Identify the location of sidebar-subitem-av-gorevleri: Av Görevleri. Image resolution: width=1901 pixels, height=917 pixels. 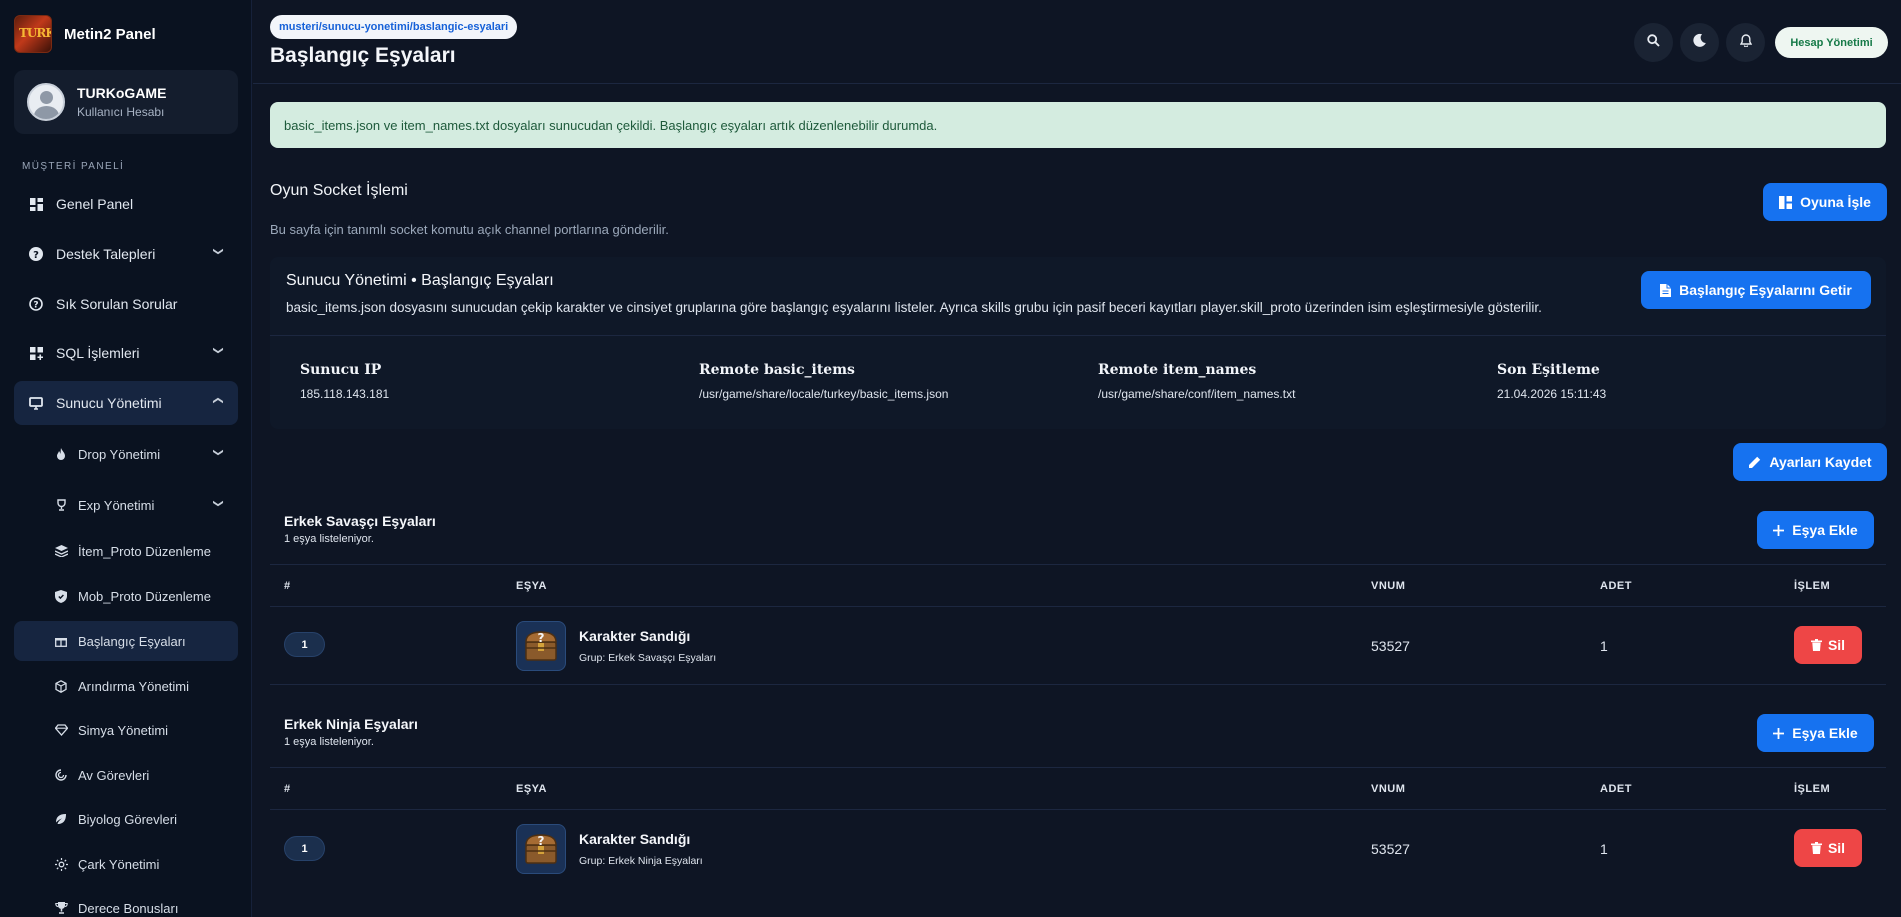
(126, 775).